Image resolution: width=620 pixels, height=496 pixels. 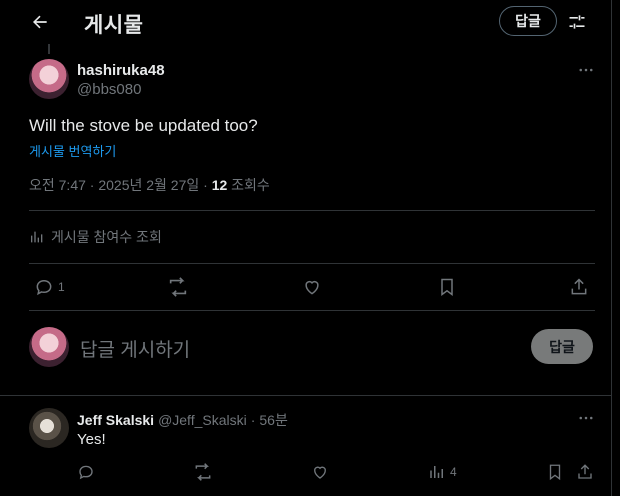 What do you see at coordinates (61, 287) in the screenshot?
I see `reply-count: 1` at bounding box center [61, 287].